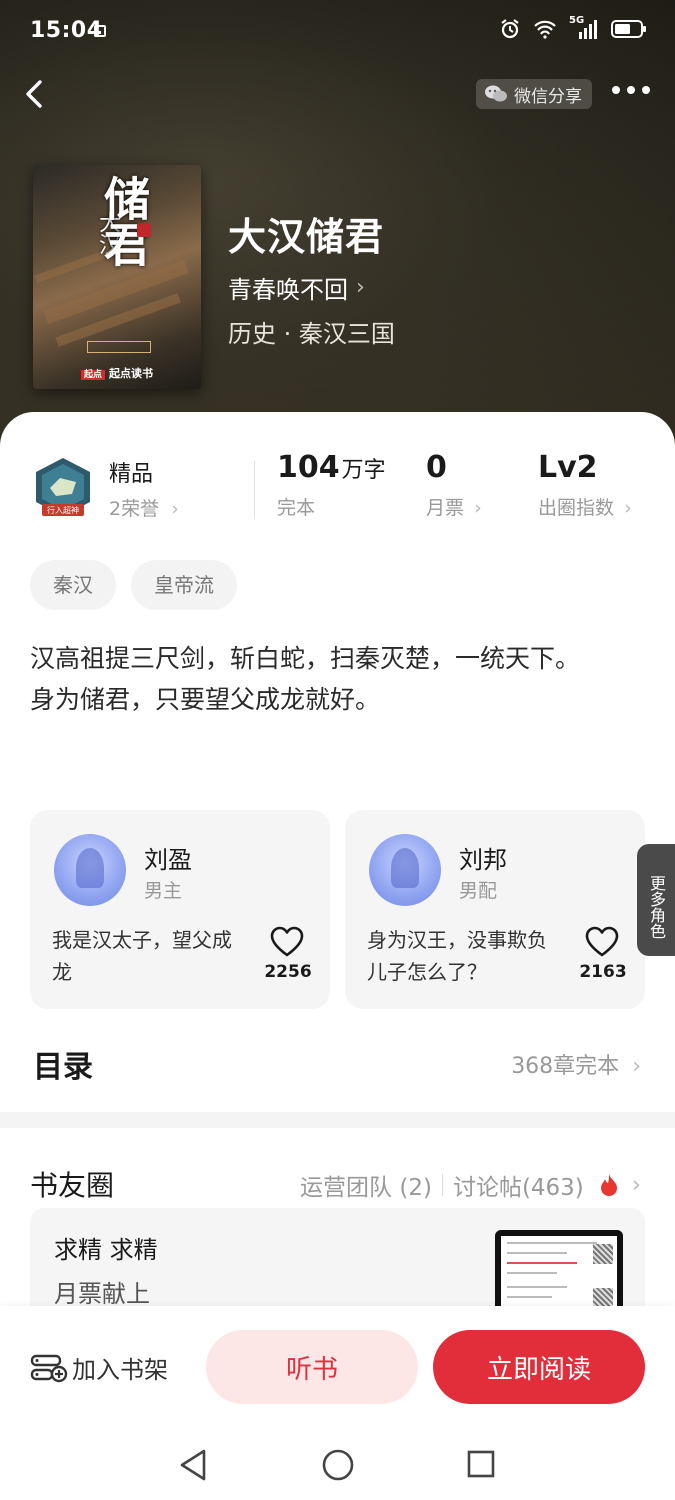  What do you see at coordinates (124, 221) in the screenshot?
I see `cover-title: 储君` at bounding box center [124, 221].